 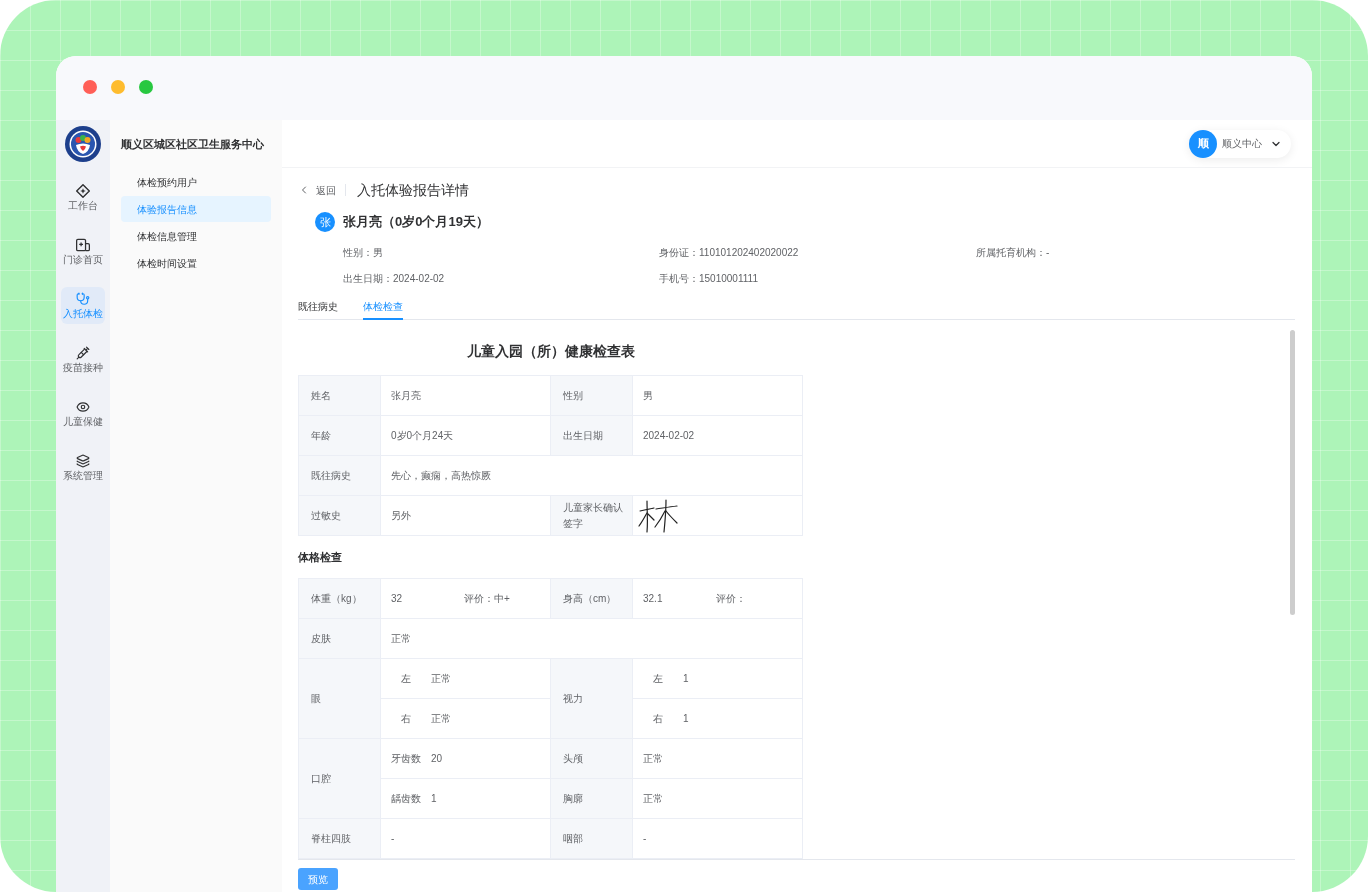 I want to click on patient-name: 张月亮（0岁0个月19天）, so click(x=416, y=222).